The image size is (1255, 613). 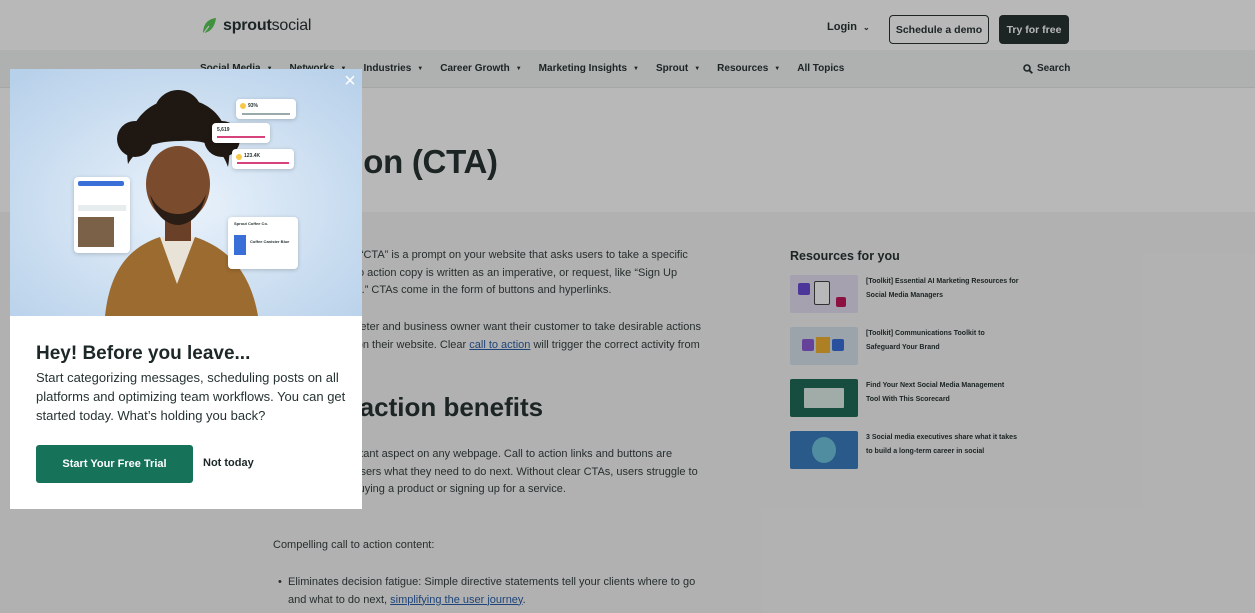 I want to click on message-count-card: 5,619, so click(x=241, y=133).